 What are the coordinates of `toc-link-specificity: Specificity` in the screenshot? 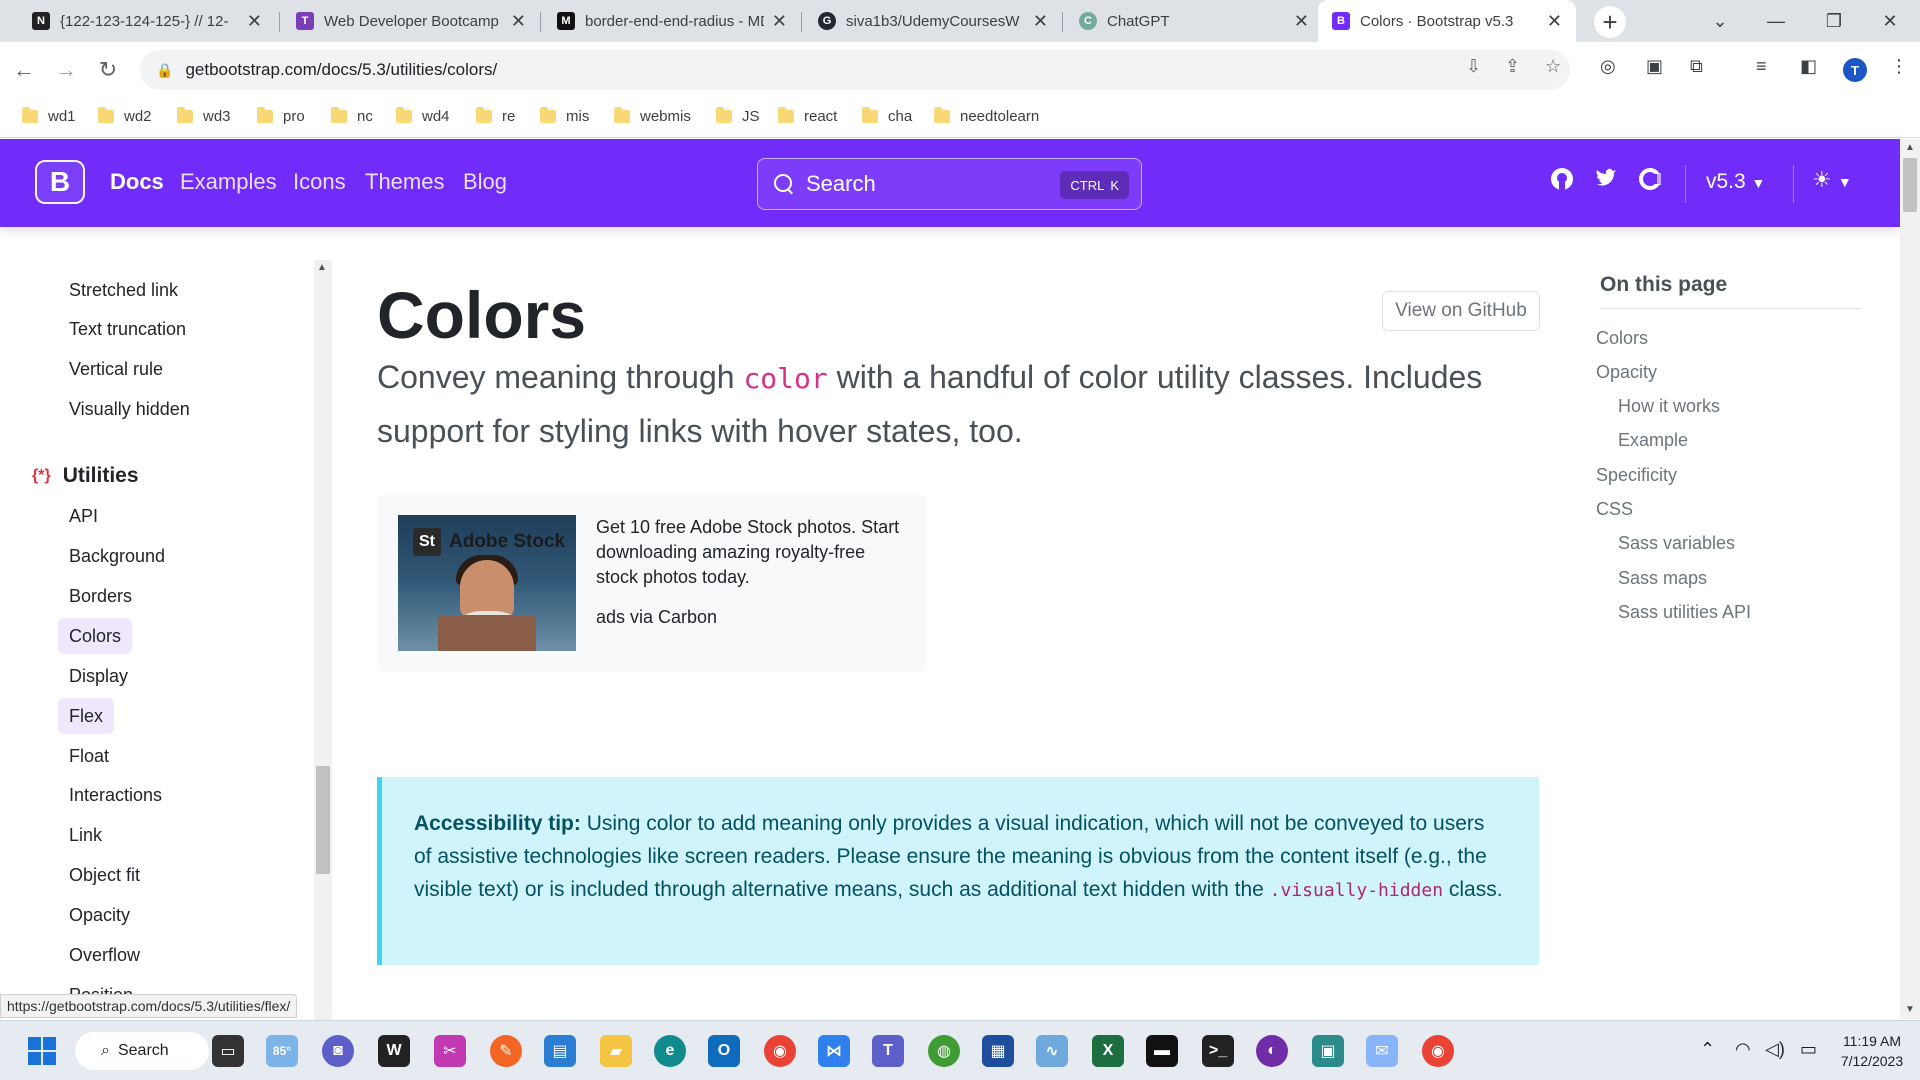 It's located at (1636, 475).